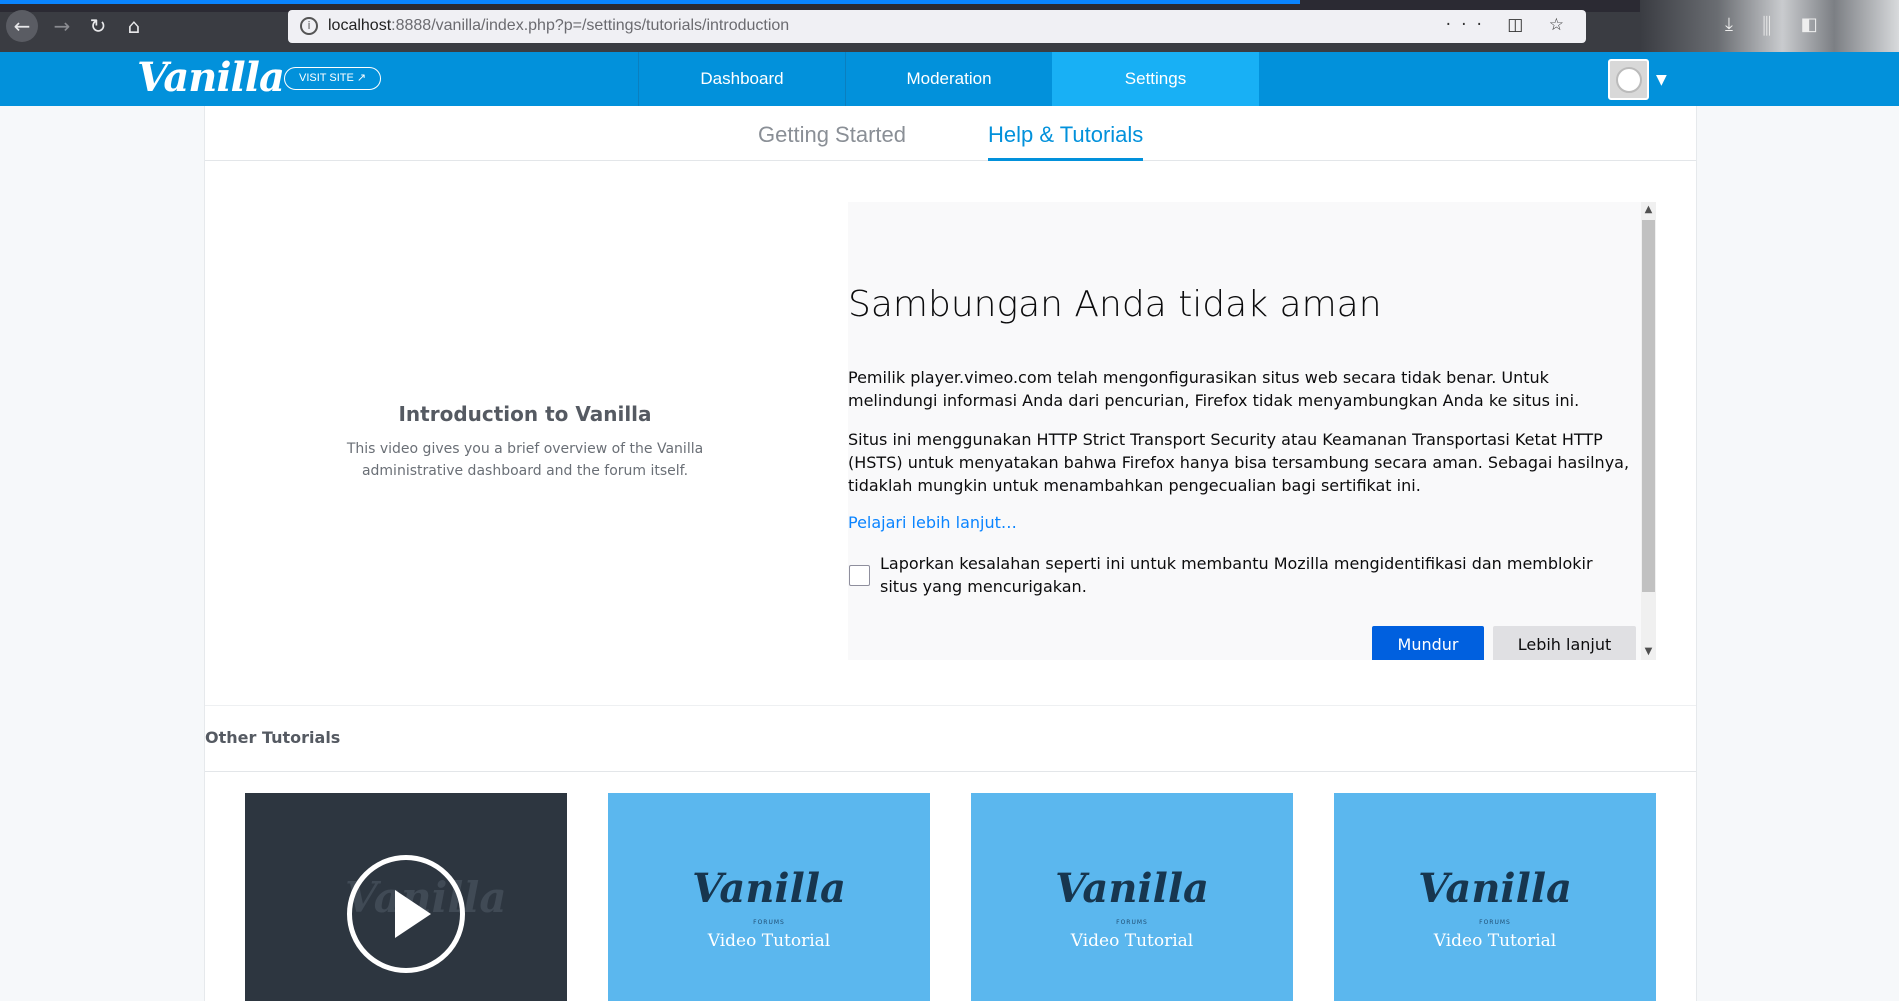  I want to click on tutorial-card: Vanilla, so click(406, 897).